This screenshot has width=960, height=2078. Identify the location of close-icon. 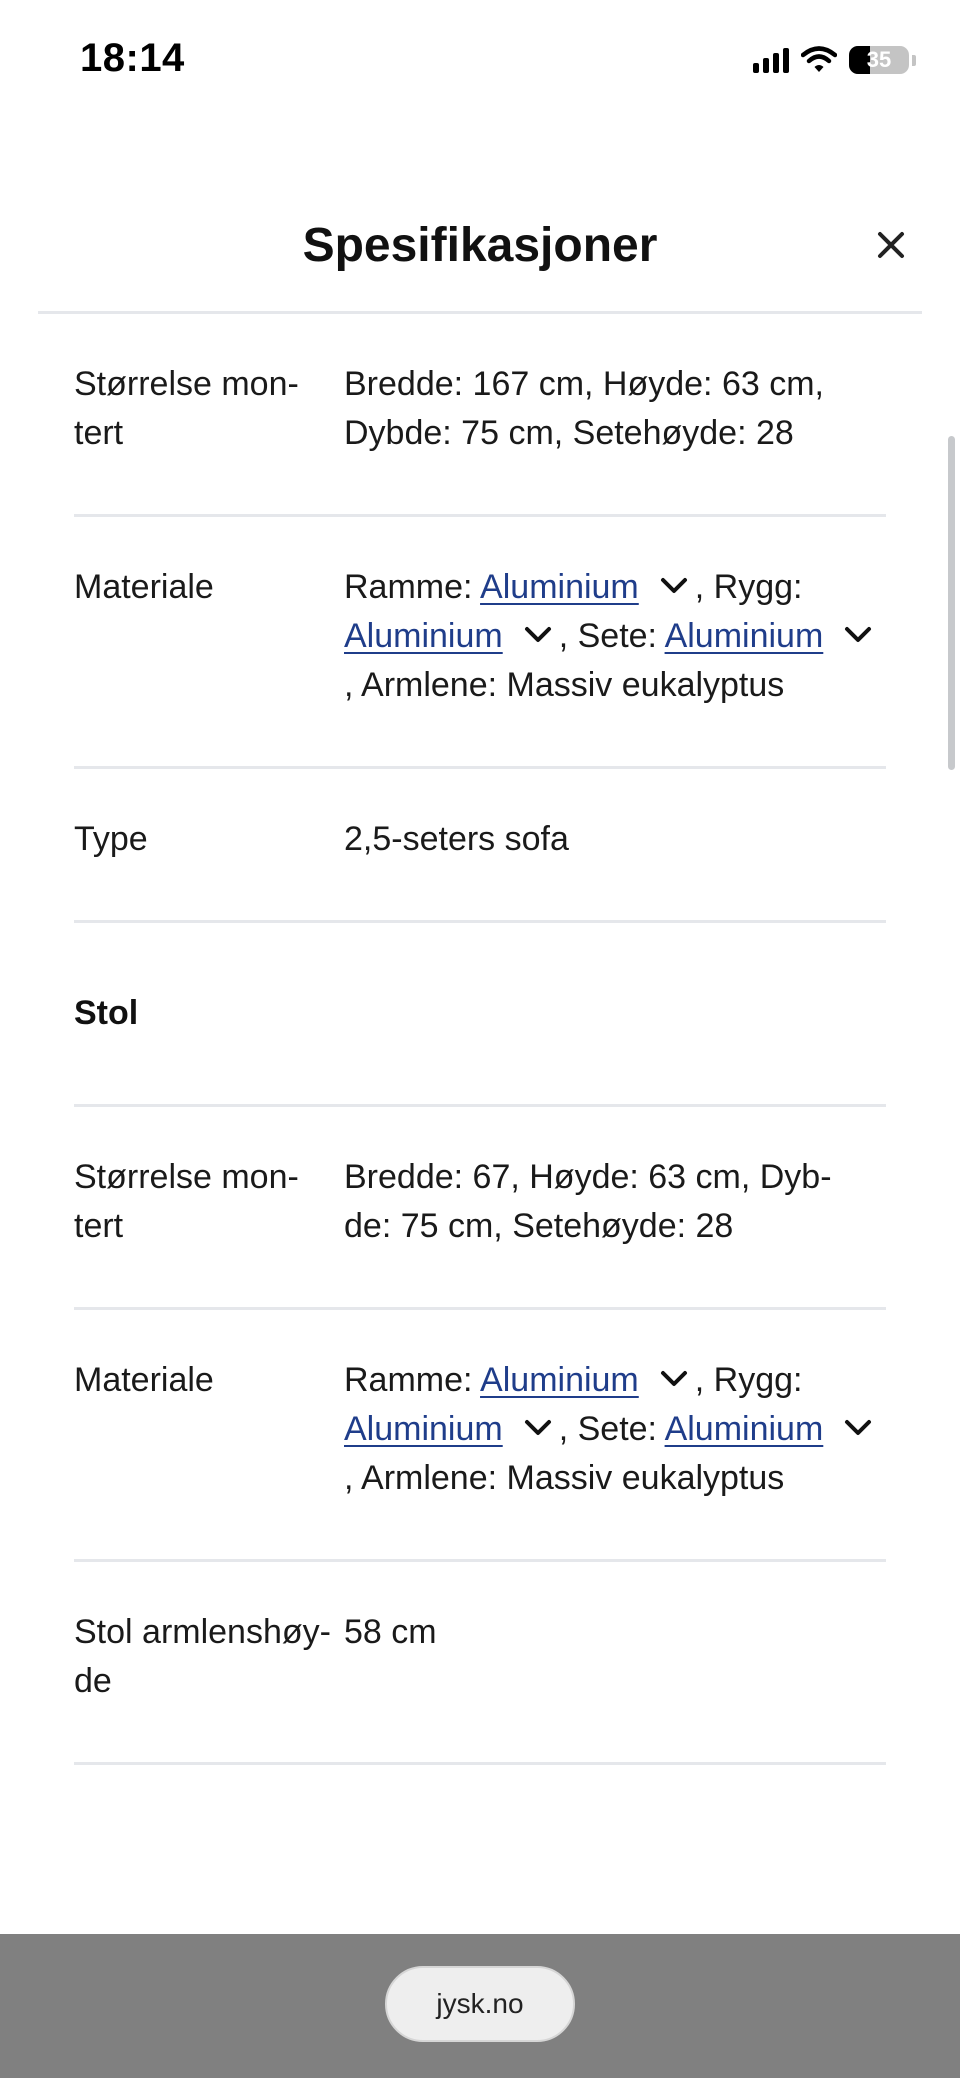
(891, 245).